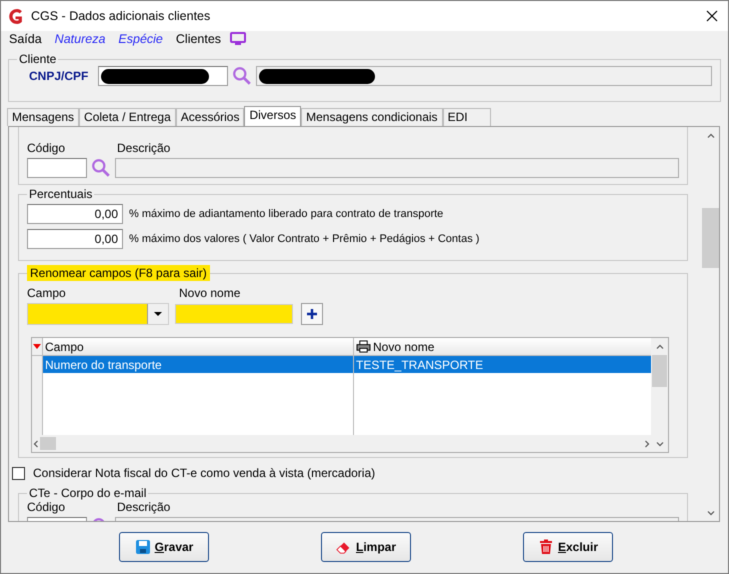 The width and height of the screenshot is (729, 574). What do you see at coordinates (466, 117) in the screenshot?
I see `tab: EDI` at bounding box center [466, 117].